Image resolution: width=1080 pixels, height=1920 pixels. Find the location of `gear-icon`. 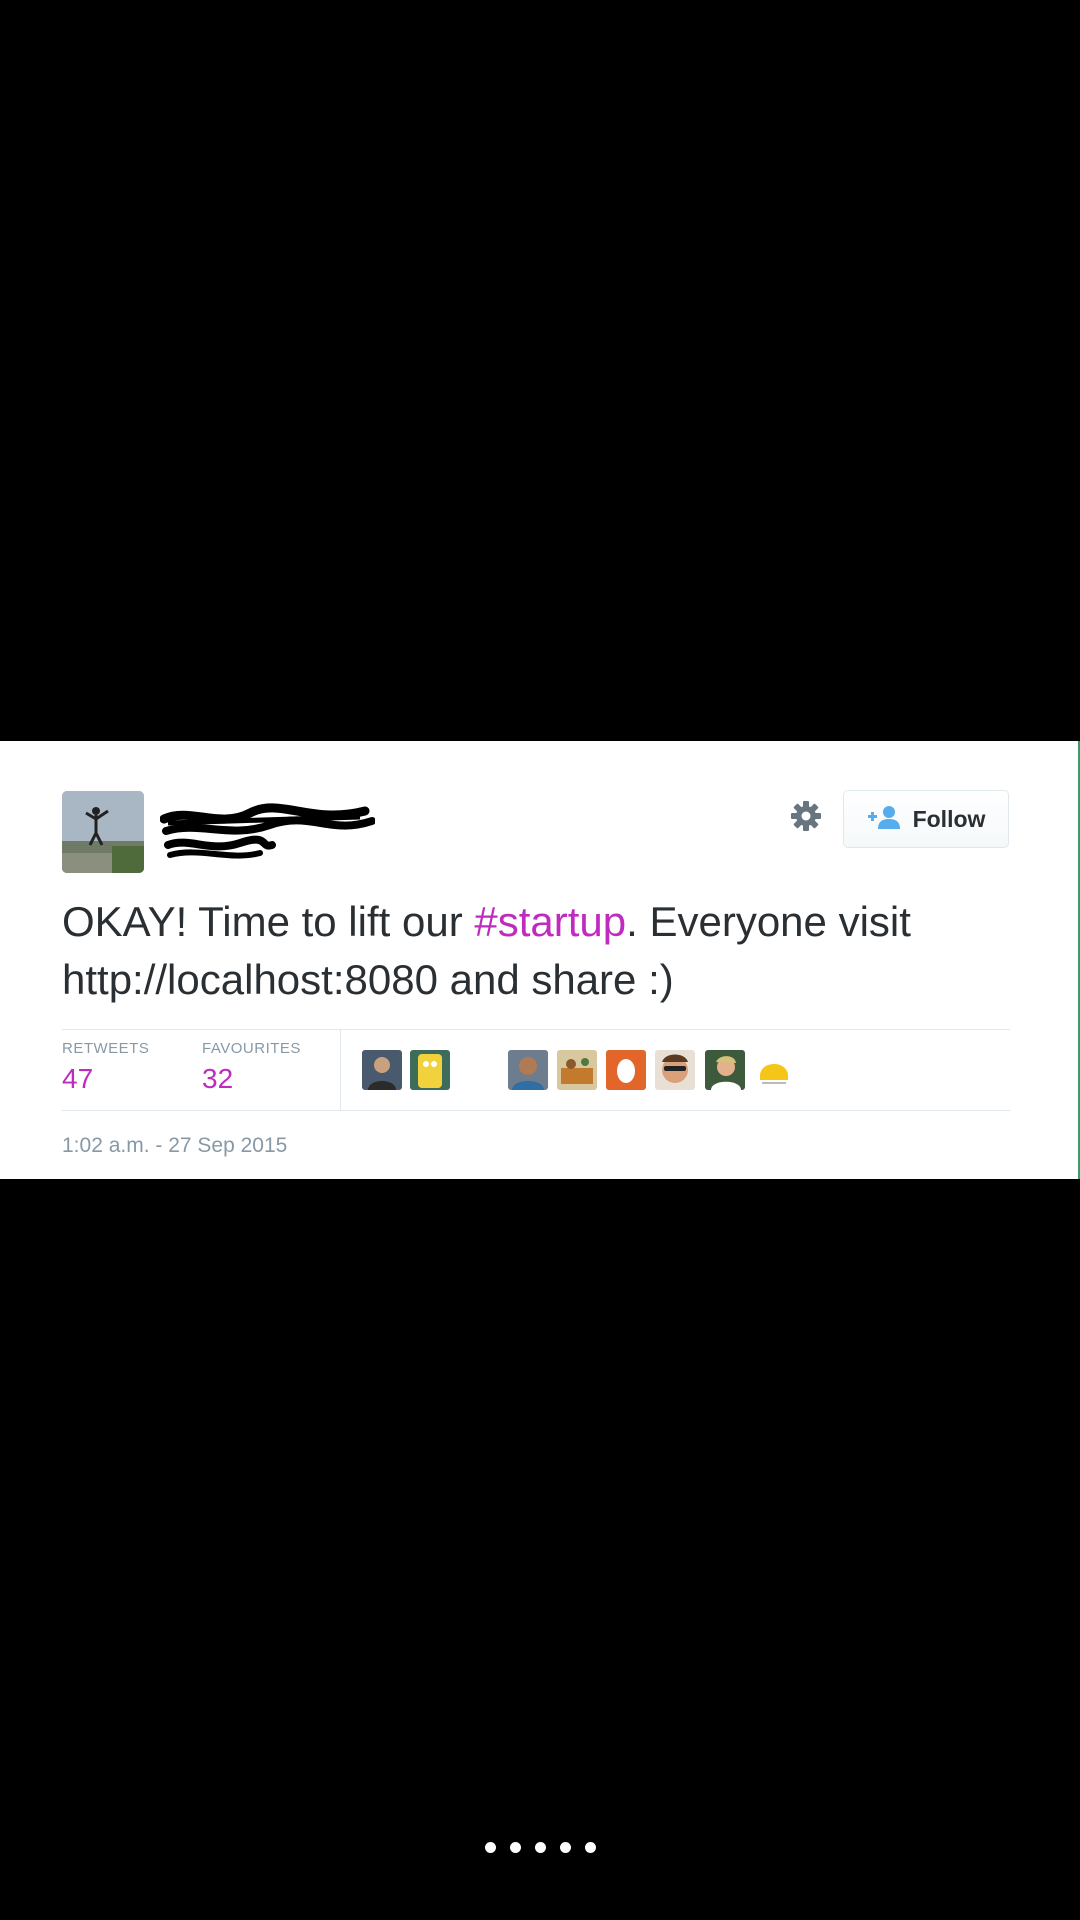

gear-icon is located at coordinates (806, 818).